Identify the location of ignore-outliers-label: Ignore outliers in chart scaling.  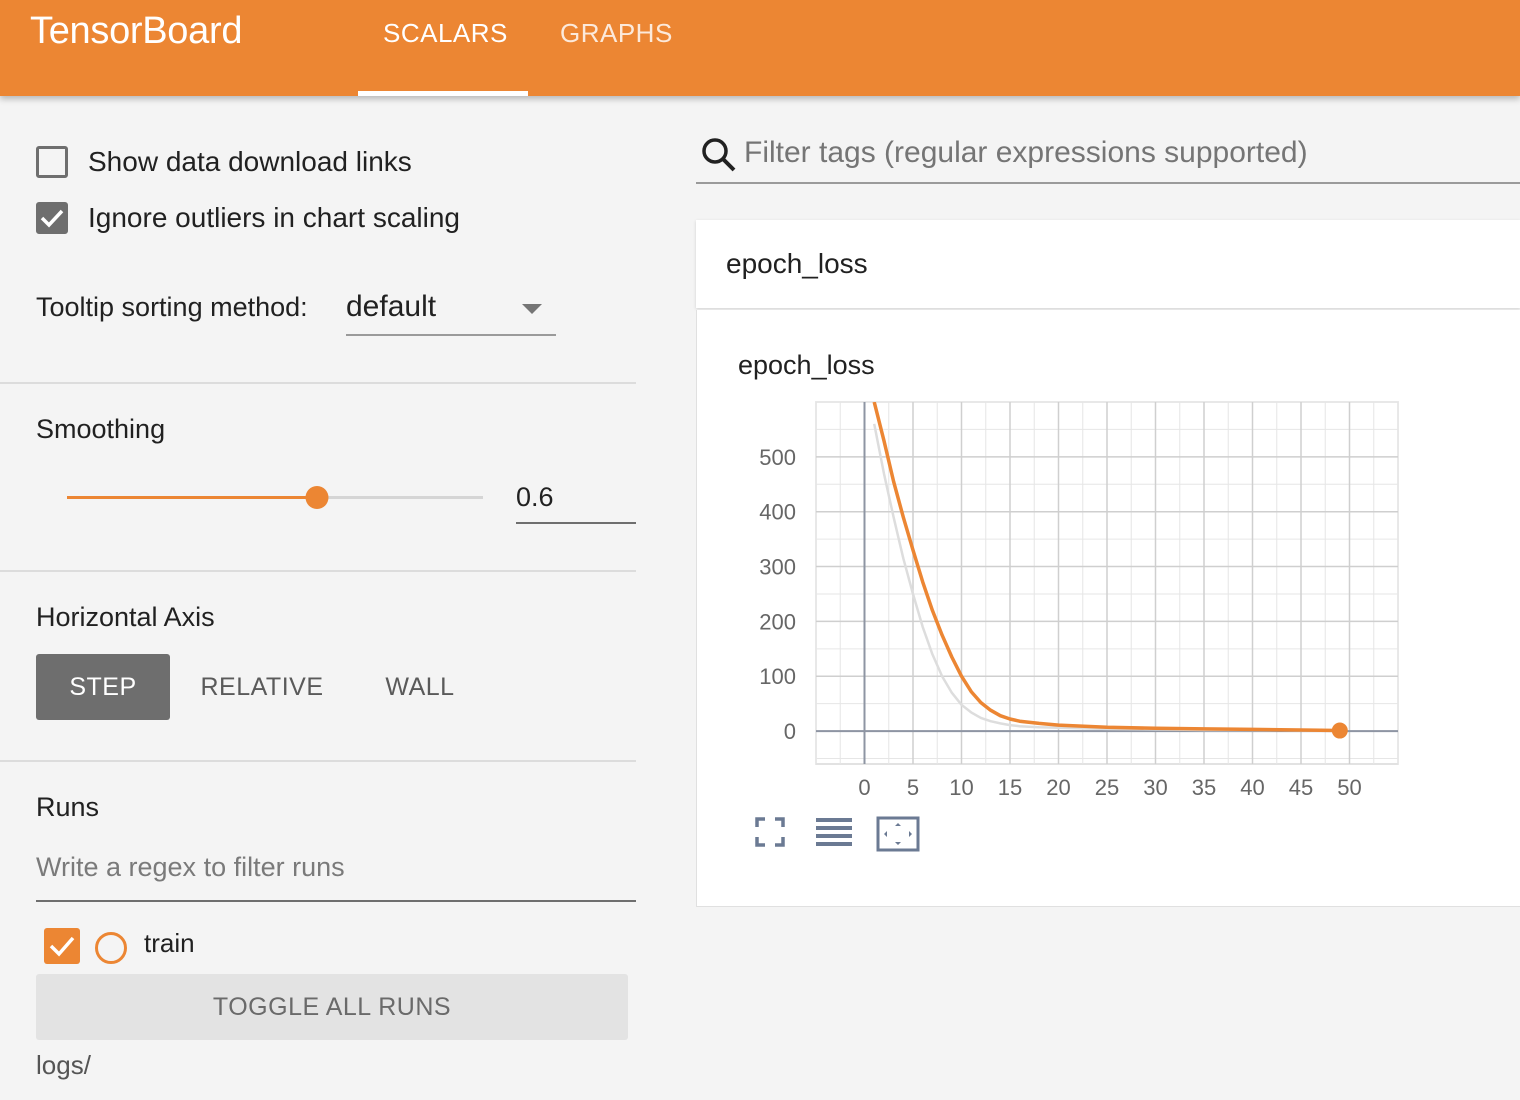
(274, 217).